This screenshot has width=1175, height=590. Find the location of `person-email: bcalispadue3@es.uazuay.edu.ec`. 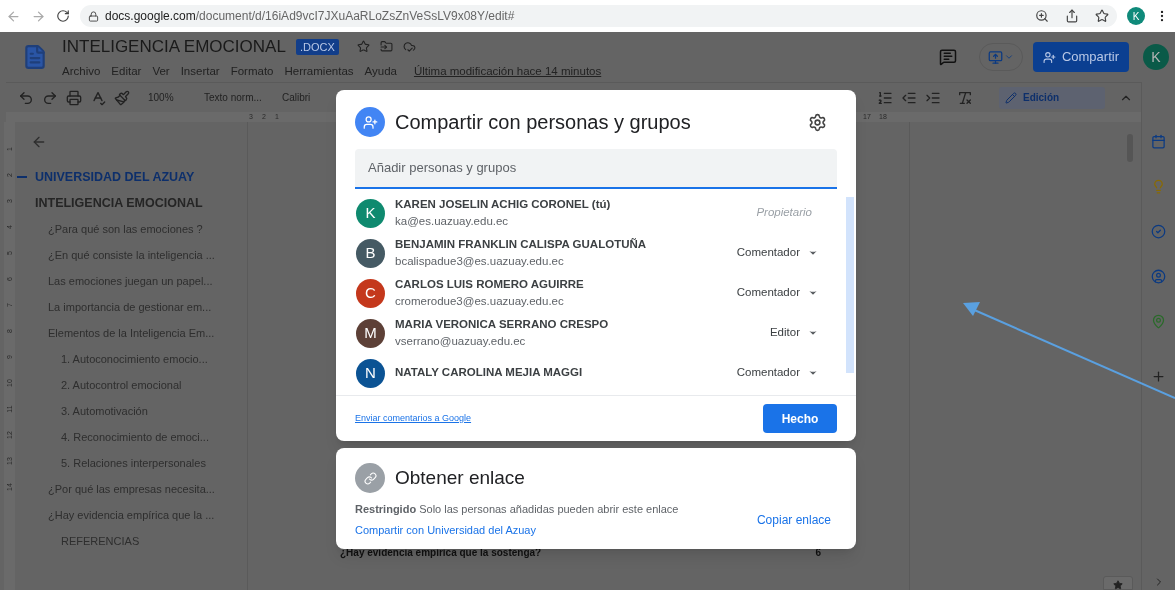

person-email: bcalispadue3@es.uazuay.edu.ec is located at coordinates (480, 261).